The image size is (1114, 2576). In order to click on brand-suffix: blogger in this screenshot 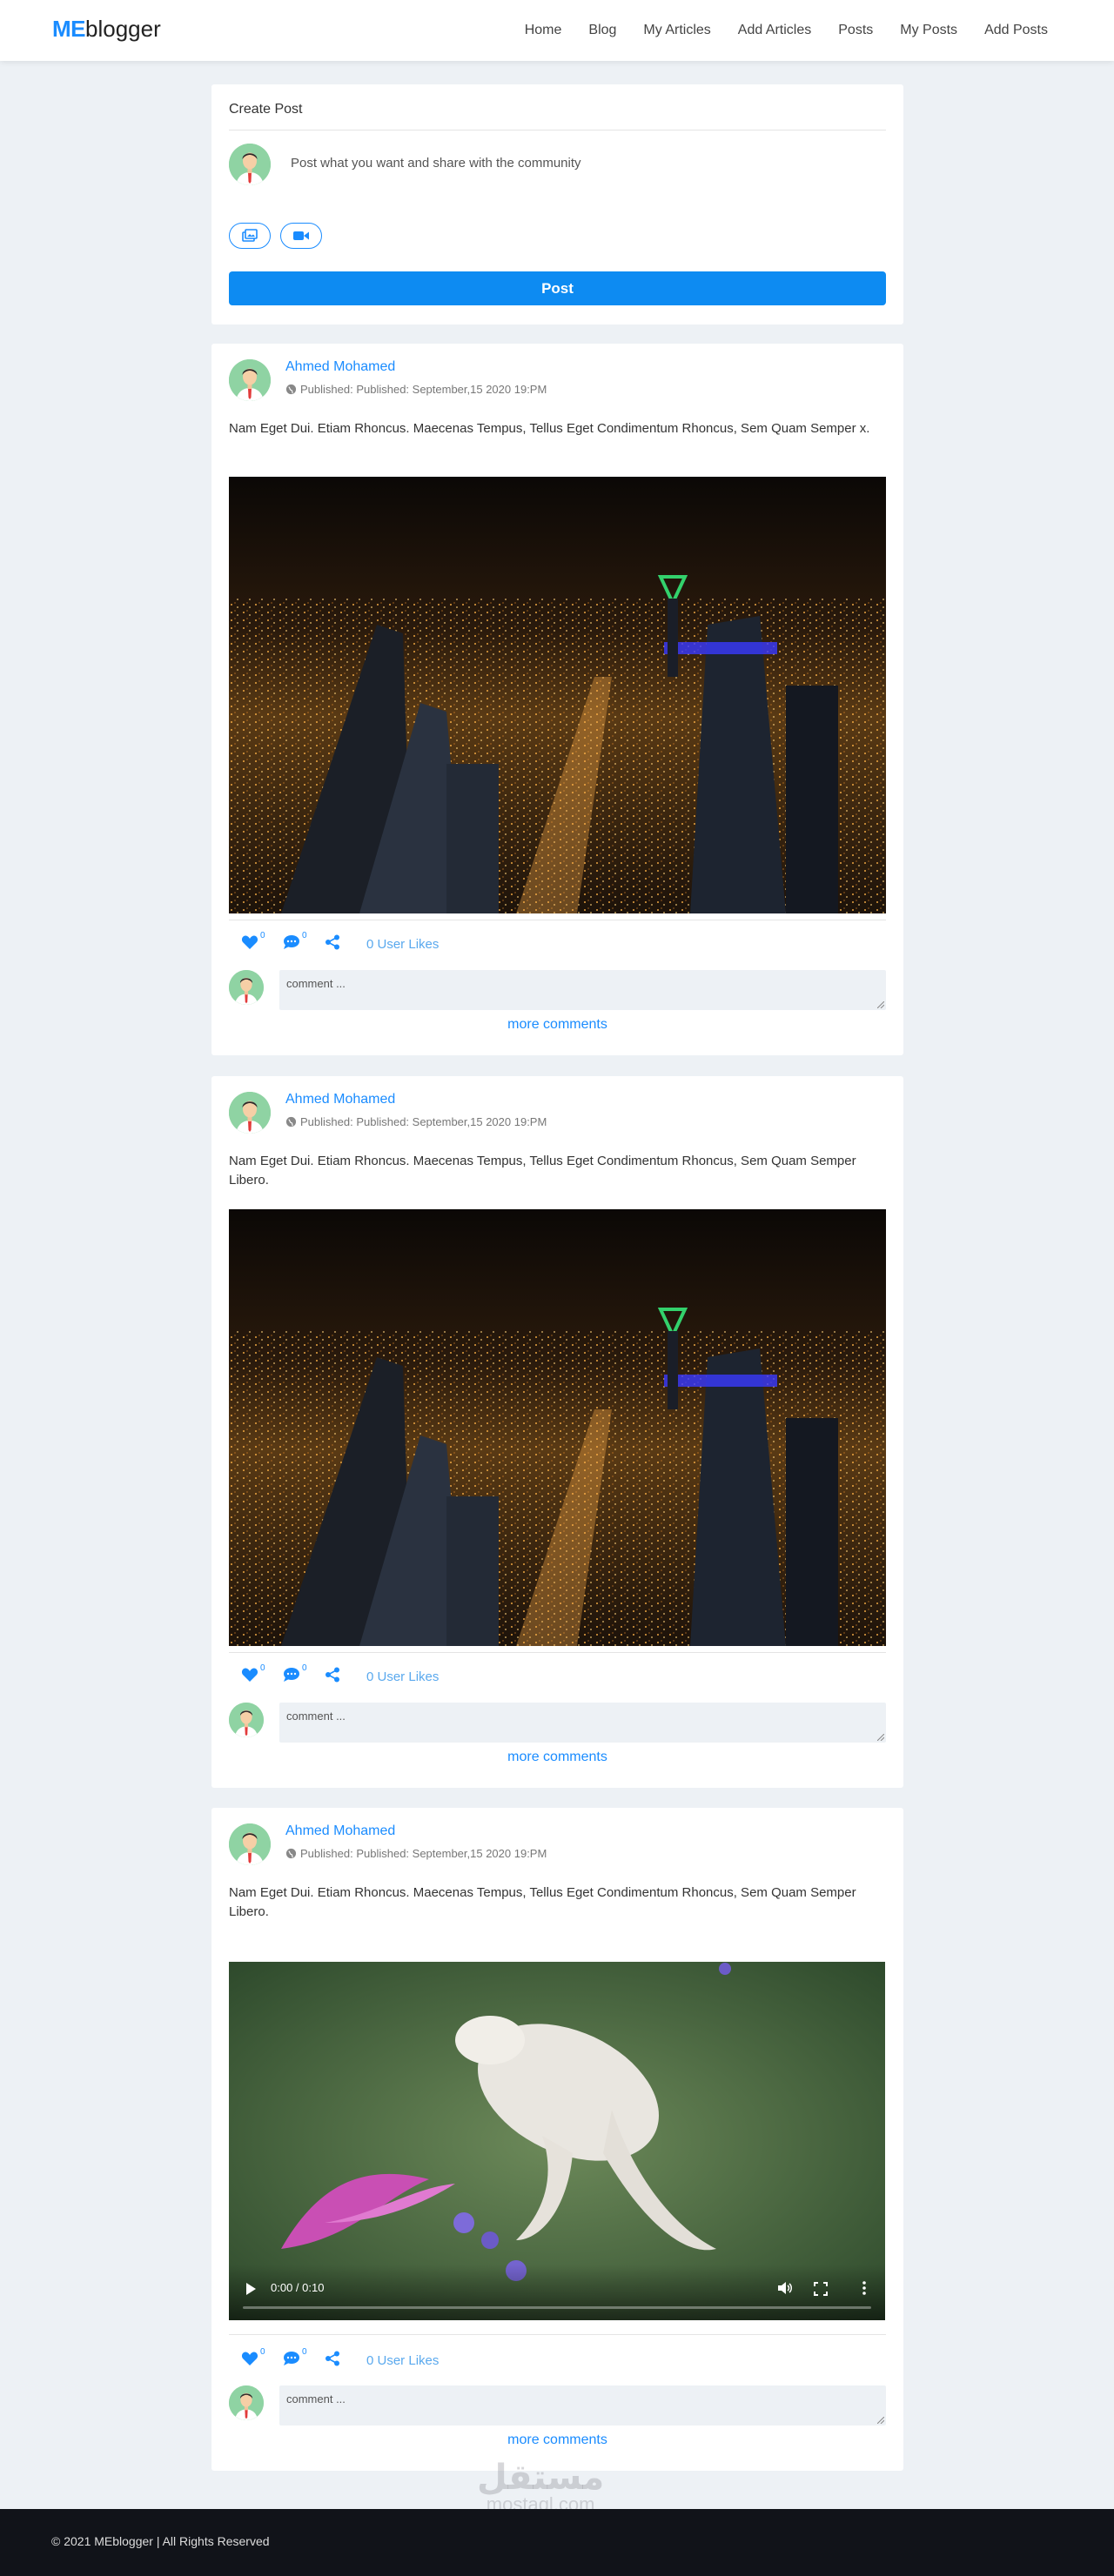, I will do `click(123, 29)`.